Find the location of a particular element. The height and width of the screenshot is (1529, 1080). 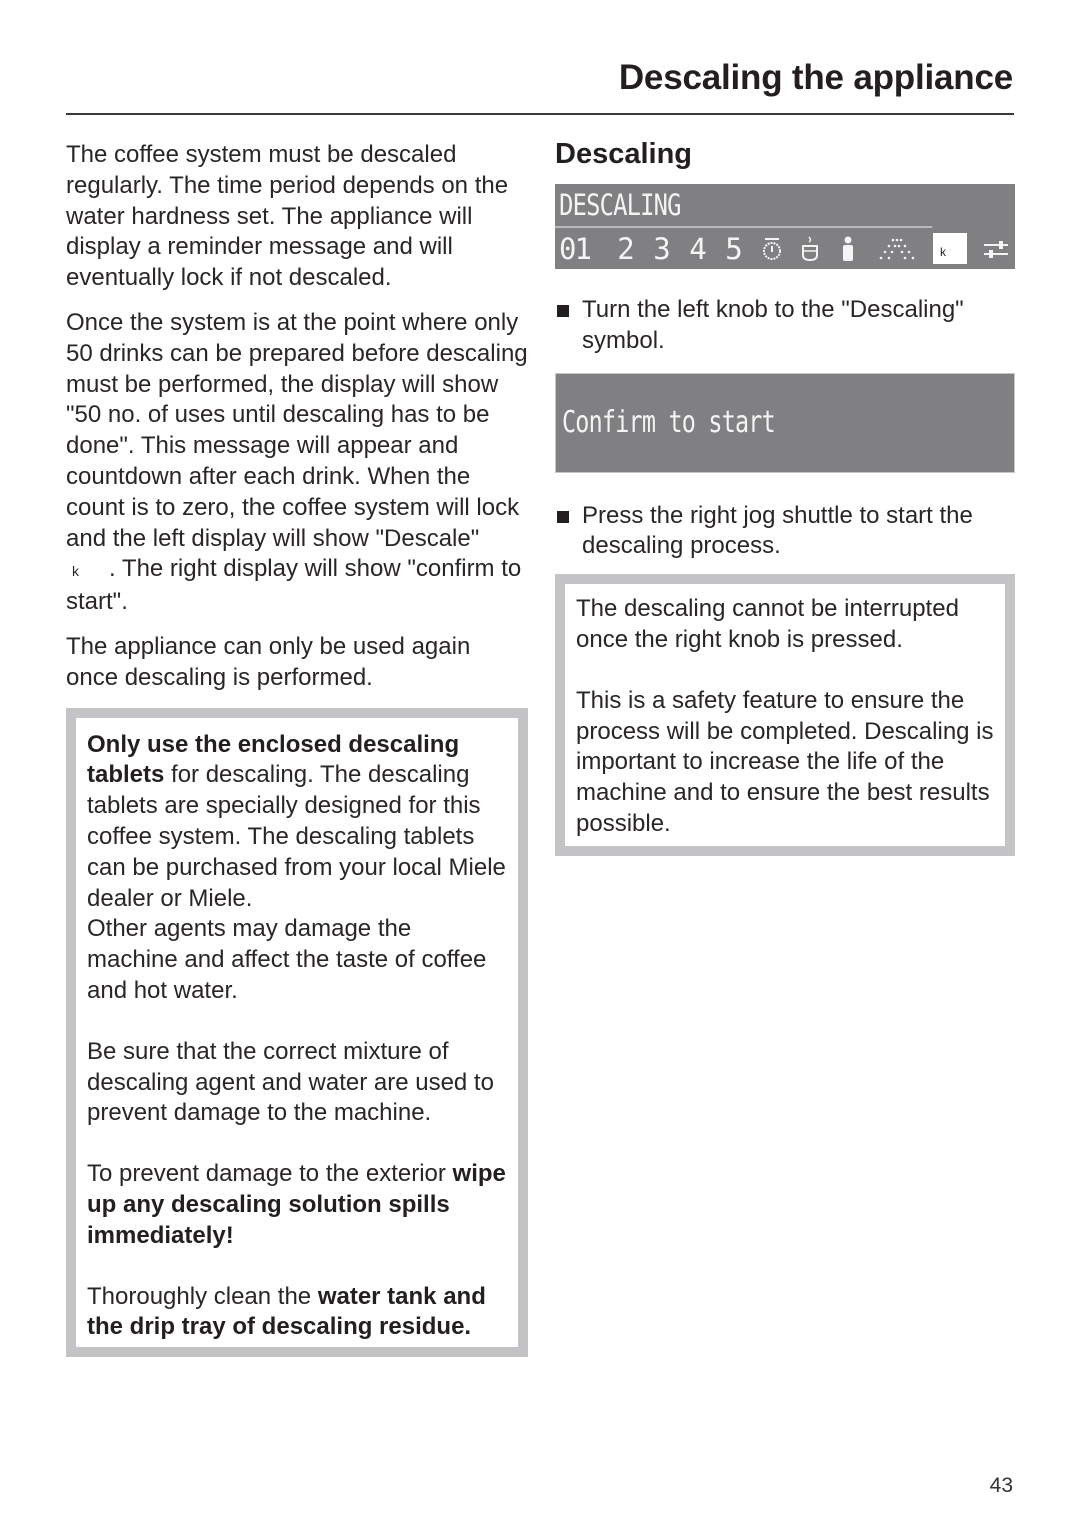

confirm-display: Confirm to start is located at coordinates (785, 422).